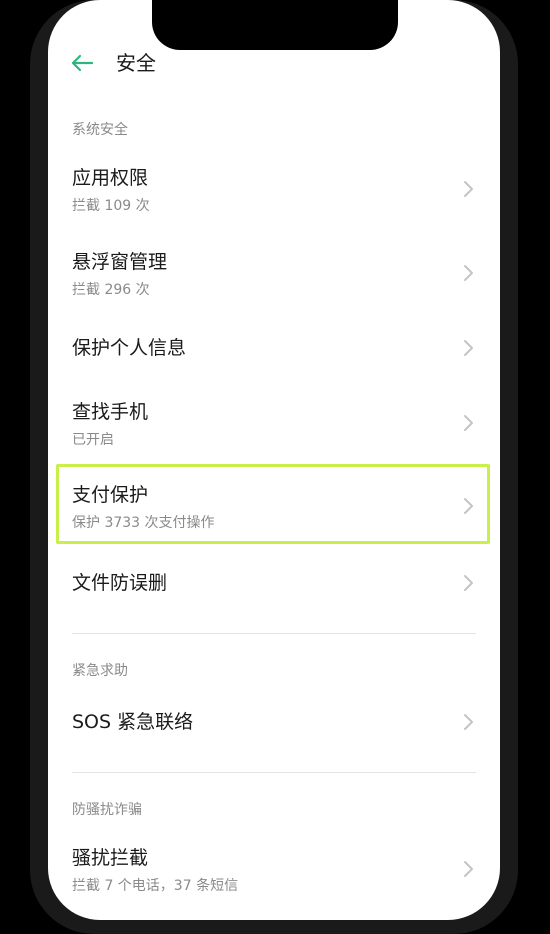 This screenshot has width=550, height=934. What do you see at coordinates (136, 63) in the screenshot?
I see `page-title: 安全` at bounding box center [136, 63].